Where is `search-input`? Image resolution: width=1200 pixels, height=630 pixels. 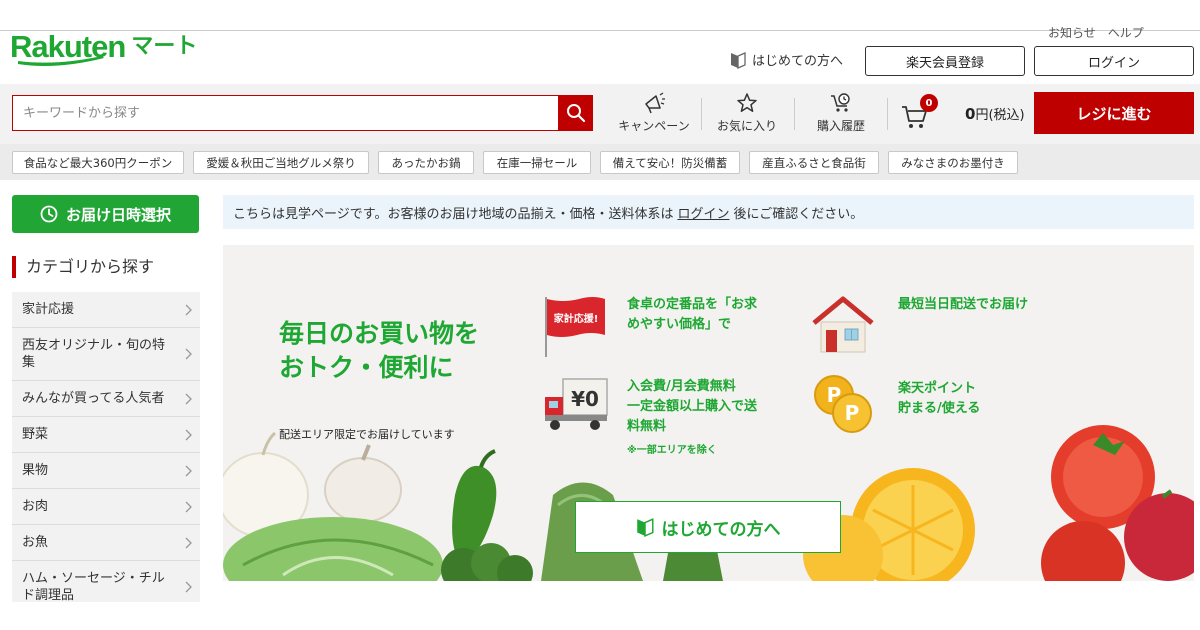 search-input is located at coordinates (286, 113).